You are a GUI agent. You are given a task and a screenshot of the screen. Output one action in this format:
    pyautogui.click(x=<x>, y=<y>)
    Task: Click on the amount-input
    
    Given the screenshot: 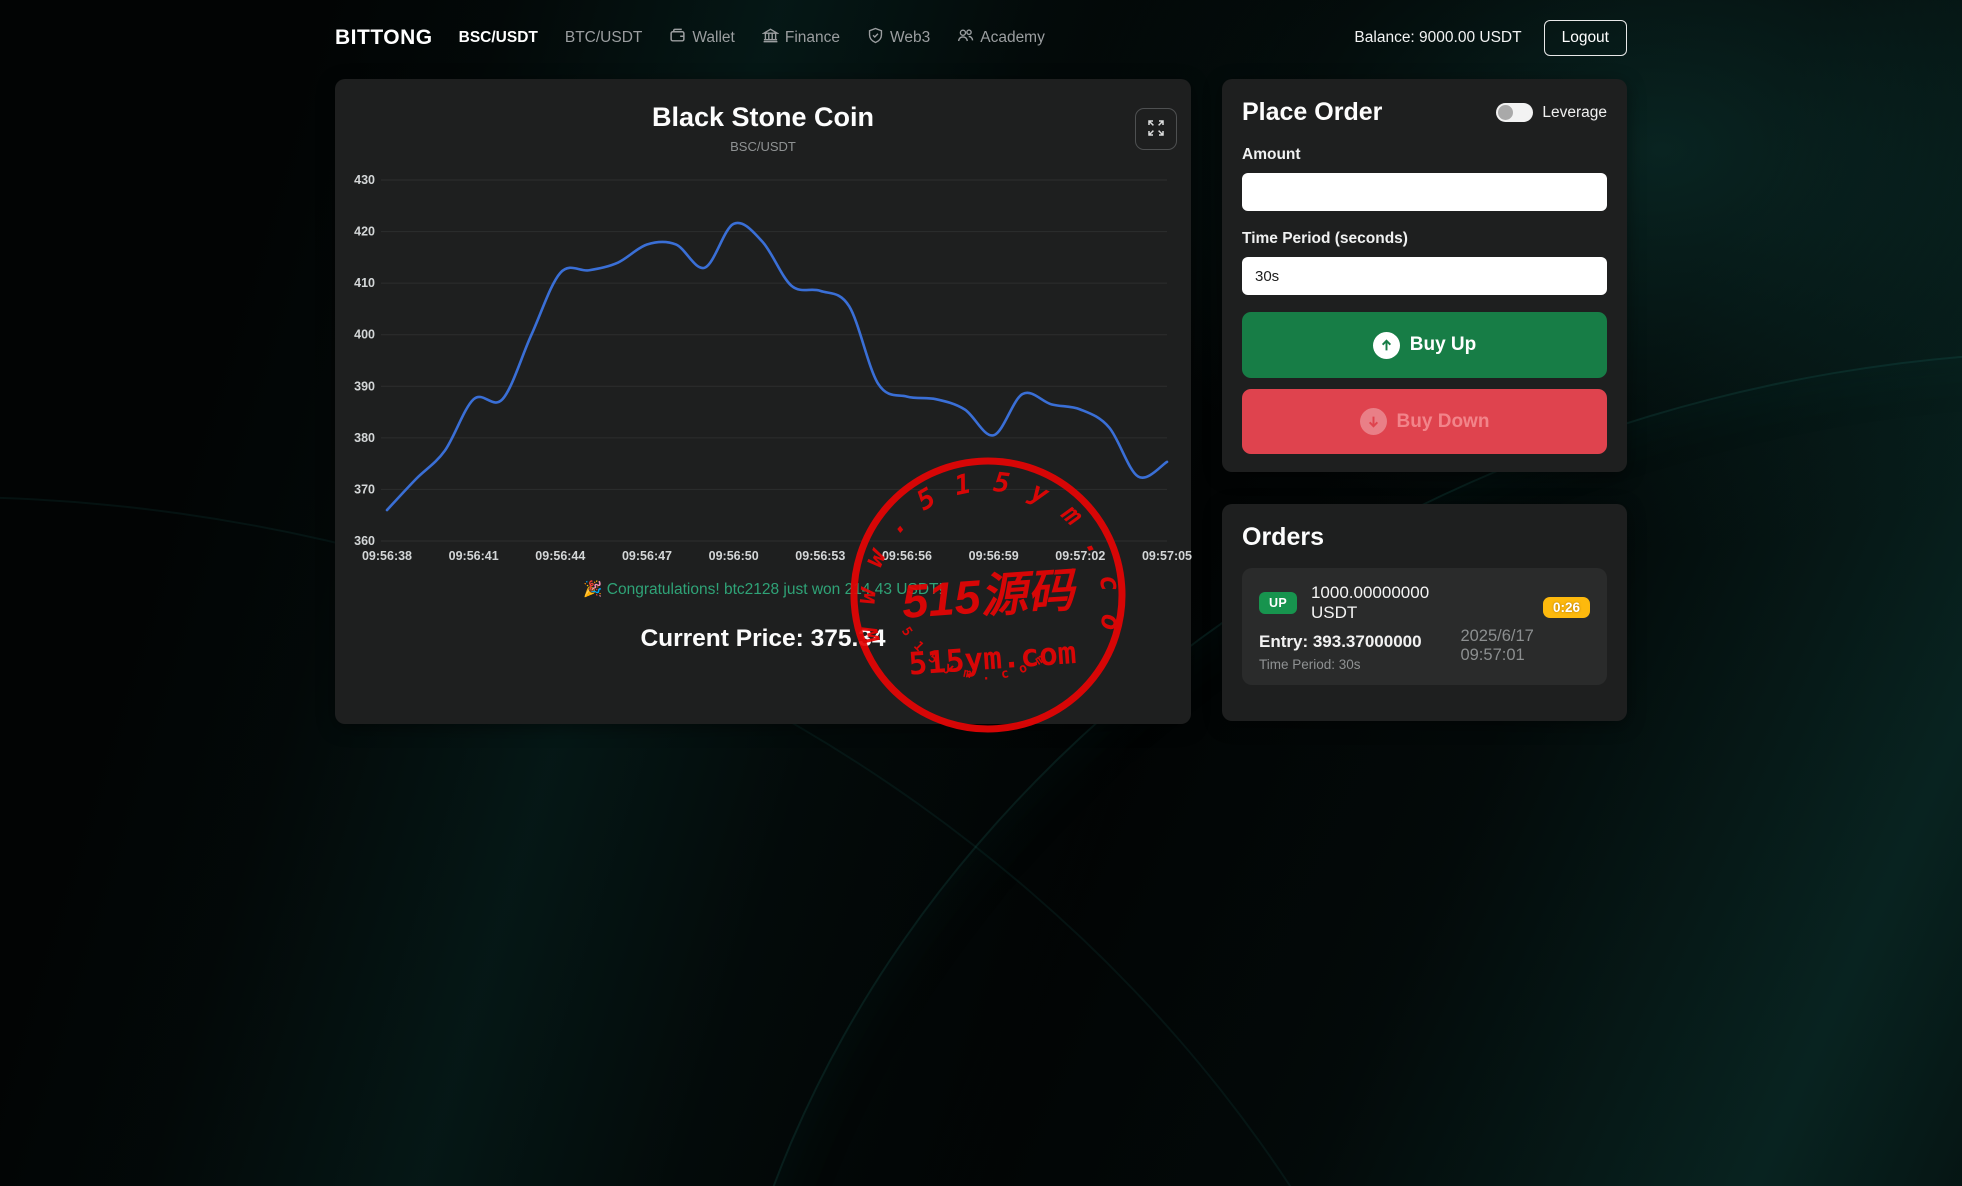 What is the action you would take?
    pyautogui.click(x=1424, y=192)
    